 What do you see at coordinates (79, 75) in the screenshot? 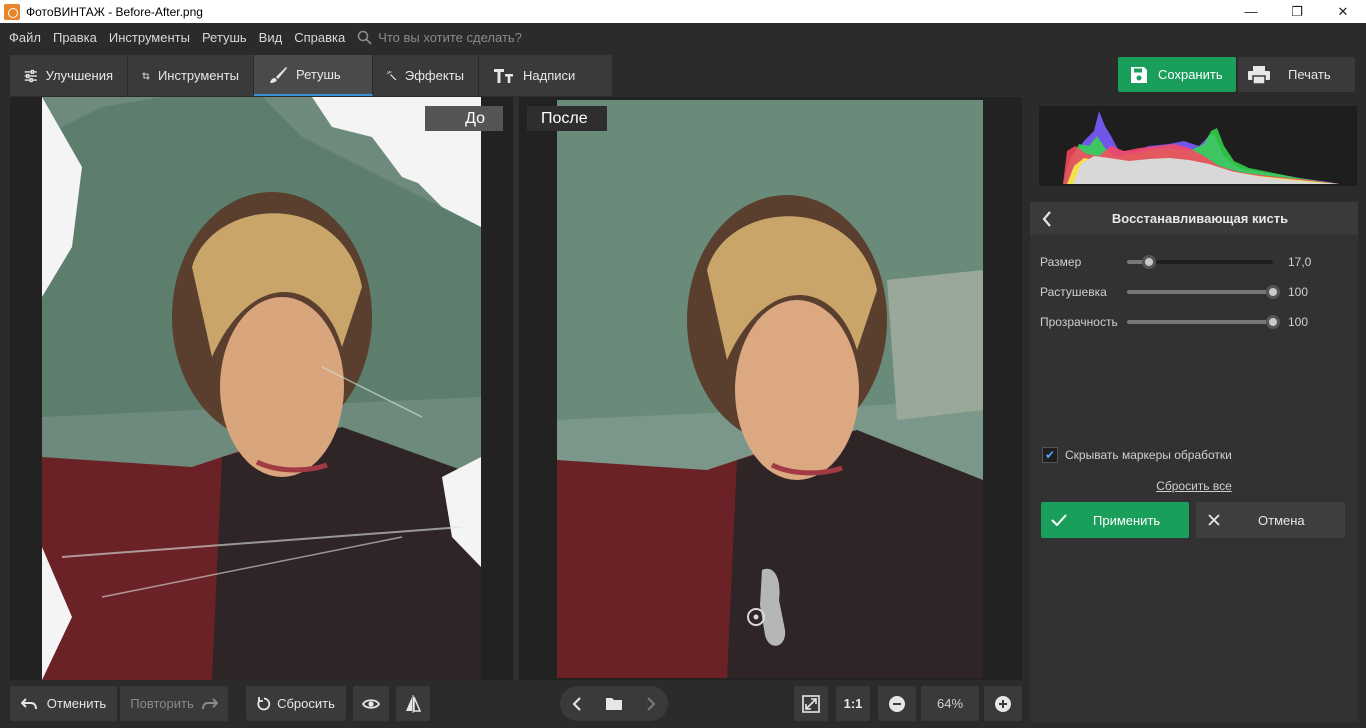
I see `tab-label: Улучшения` at bounding box center [79, 75].